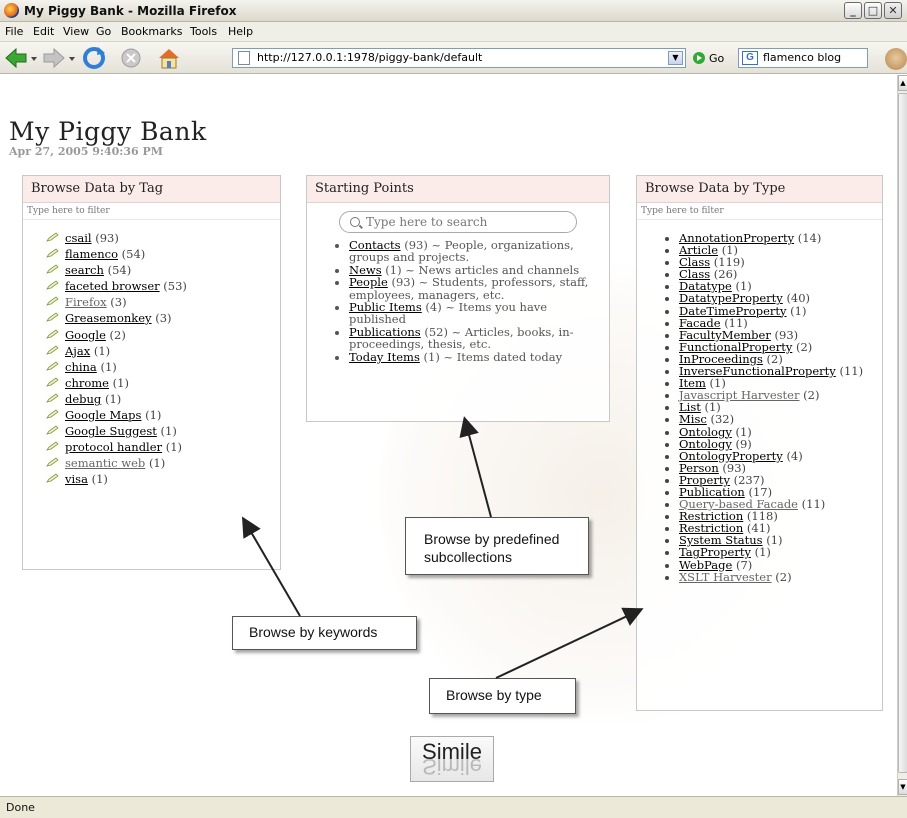  I want to click on status-bar: Done, so click(453, 807).